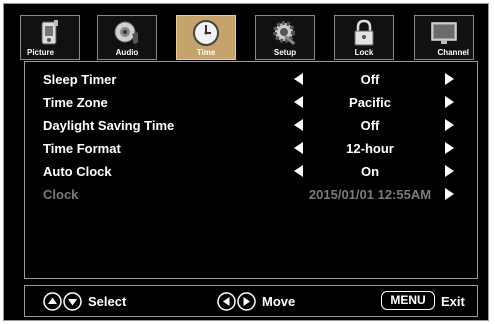 The height and width of the screenshot is (324, 495). What do you see at coordinates (285, 52) in the screenshot?
I see `tab-label: Setup` at bounding box center [285, 52].